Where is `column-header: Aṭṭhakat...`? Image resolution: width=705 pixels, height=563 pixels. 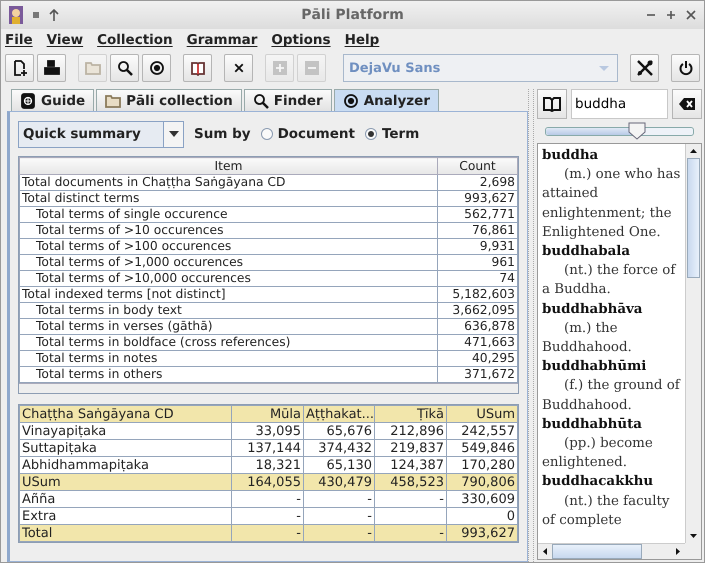 column-header: Aṭṭhakat... is located at coordinates (339, 414).